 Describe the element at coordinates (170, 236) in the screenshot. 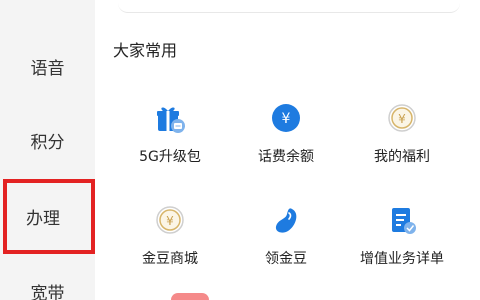

I see `service-gold-mall: ¥ 金豆商城` at that location.